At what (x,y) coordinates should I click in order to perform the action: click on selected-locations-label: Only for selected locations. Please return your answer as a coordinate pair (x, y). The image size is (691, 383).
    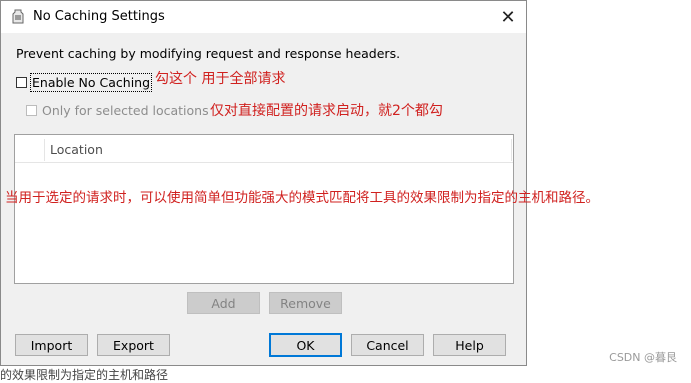
    Looking at the image, I should click on (125, 110).